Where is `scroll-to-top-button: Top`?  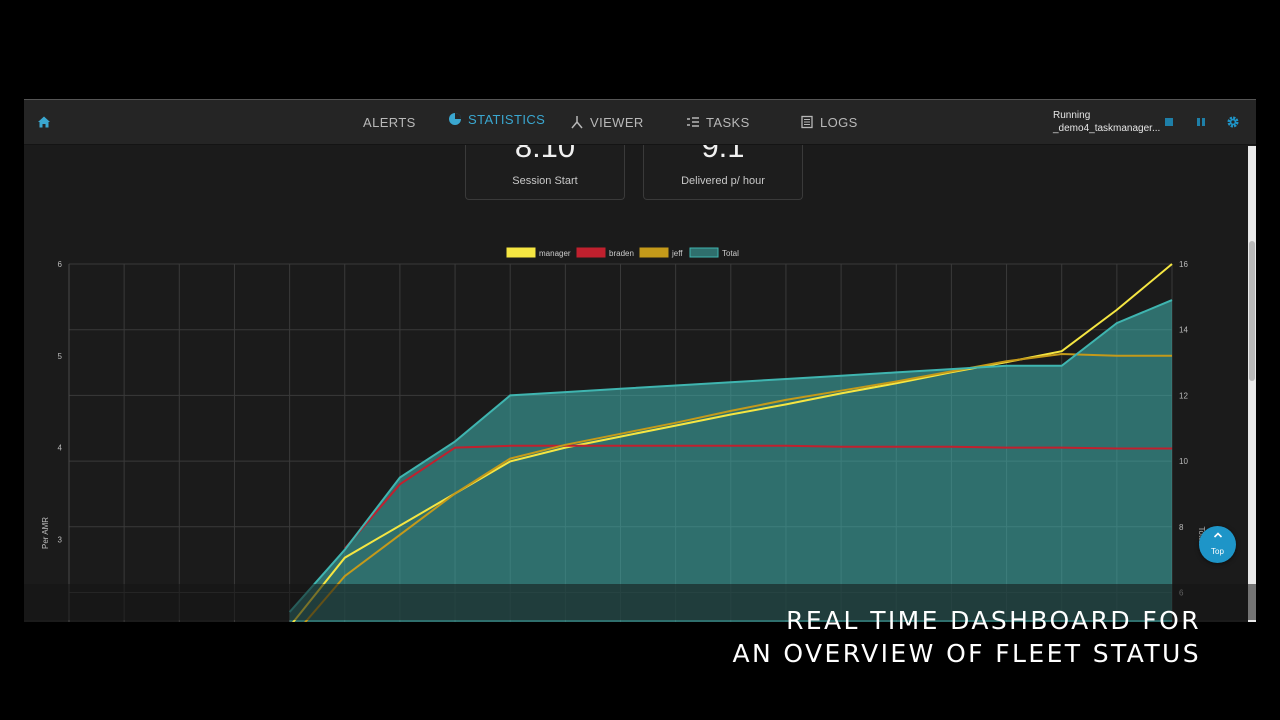
scroll-to-top-button: Top is located at coordinates (1217, 544).